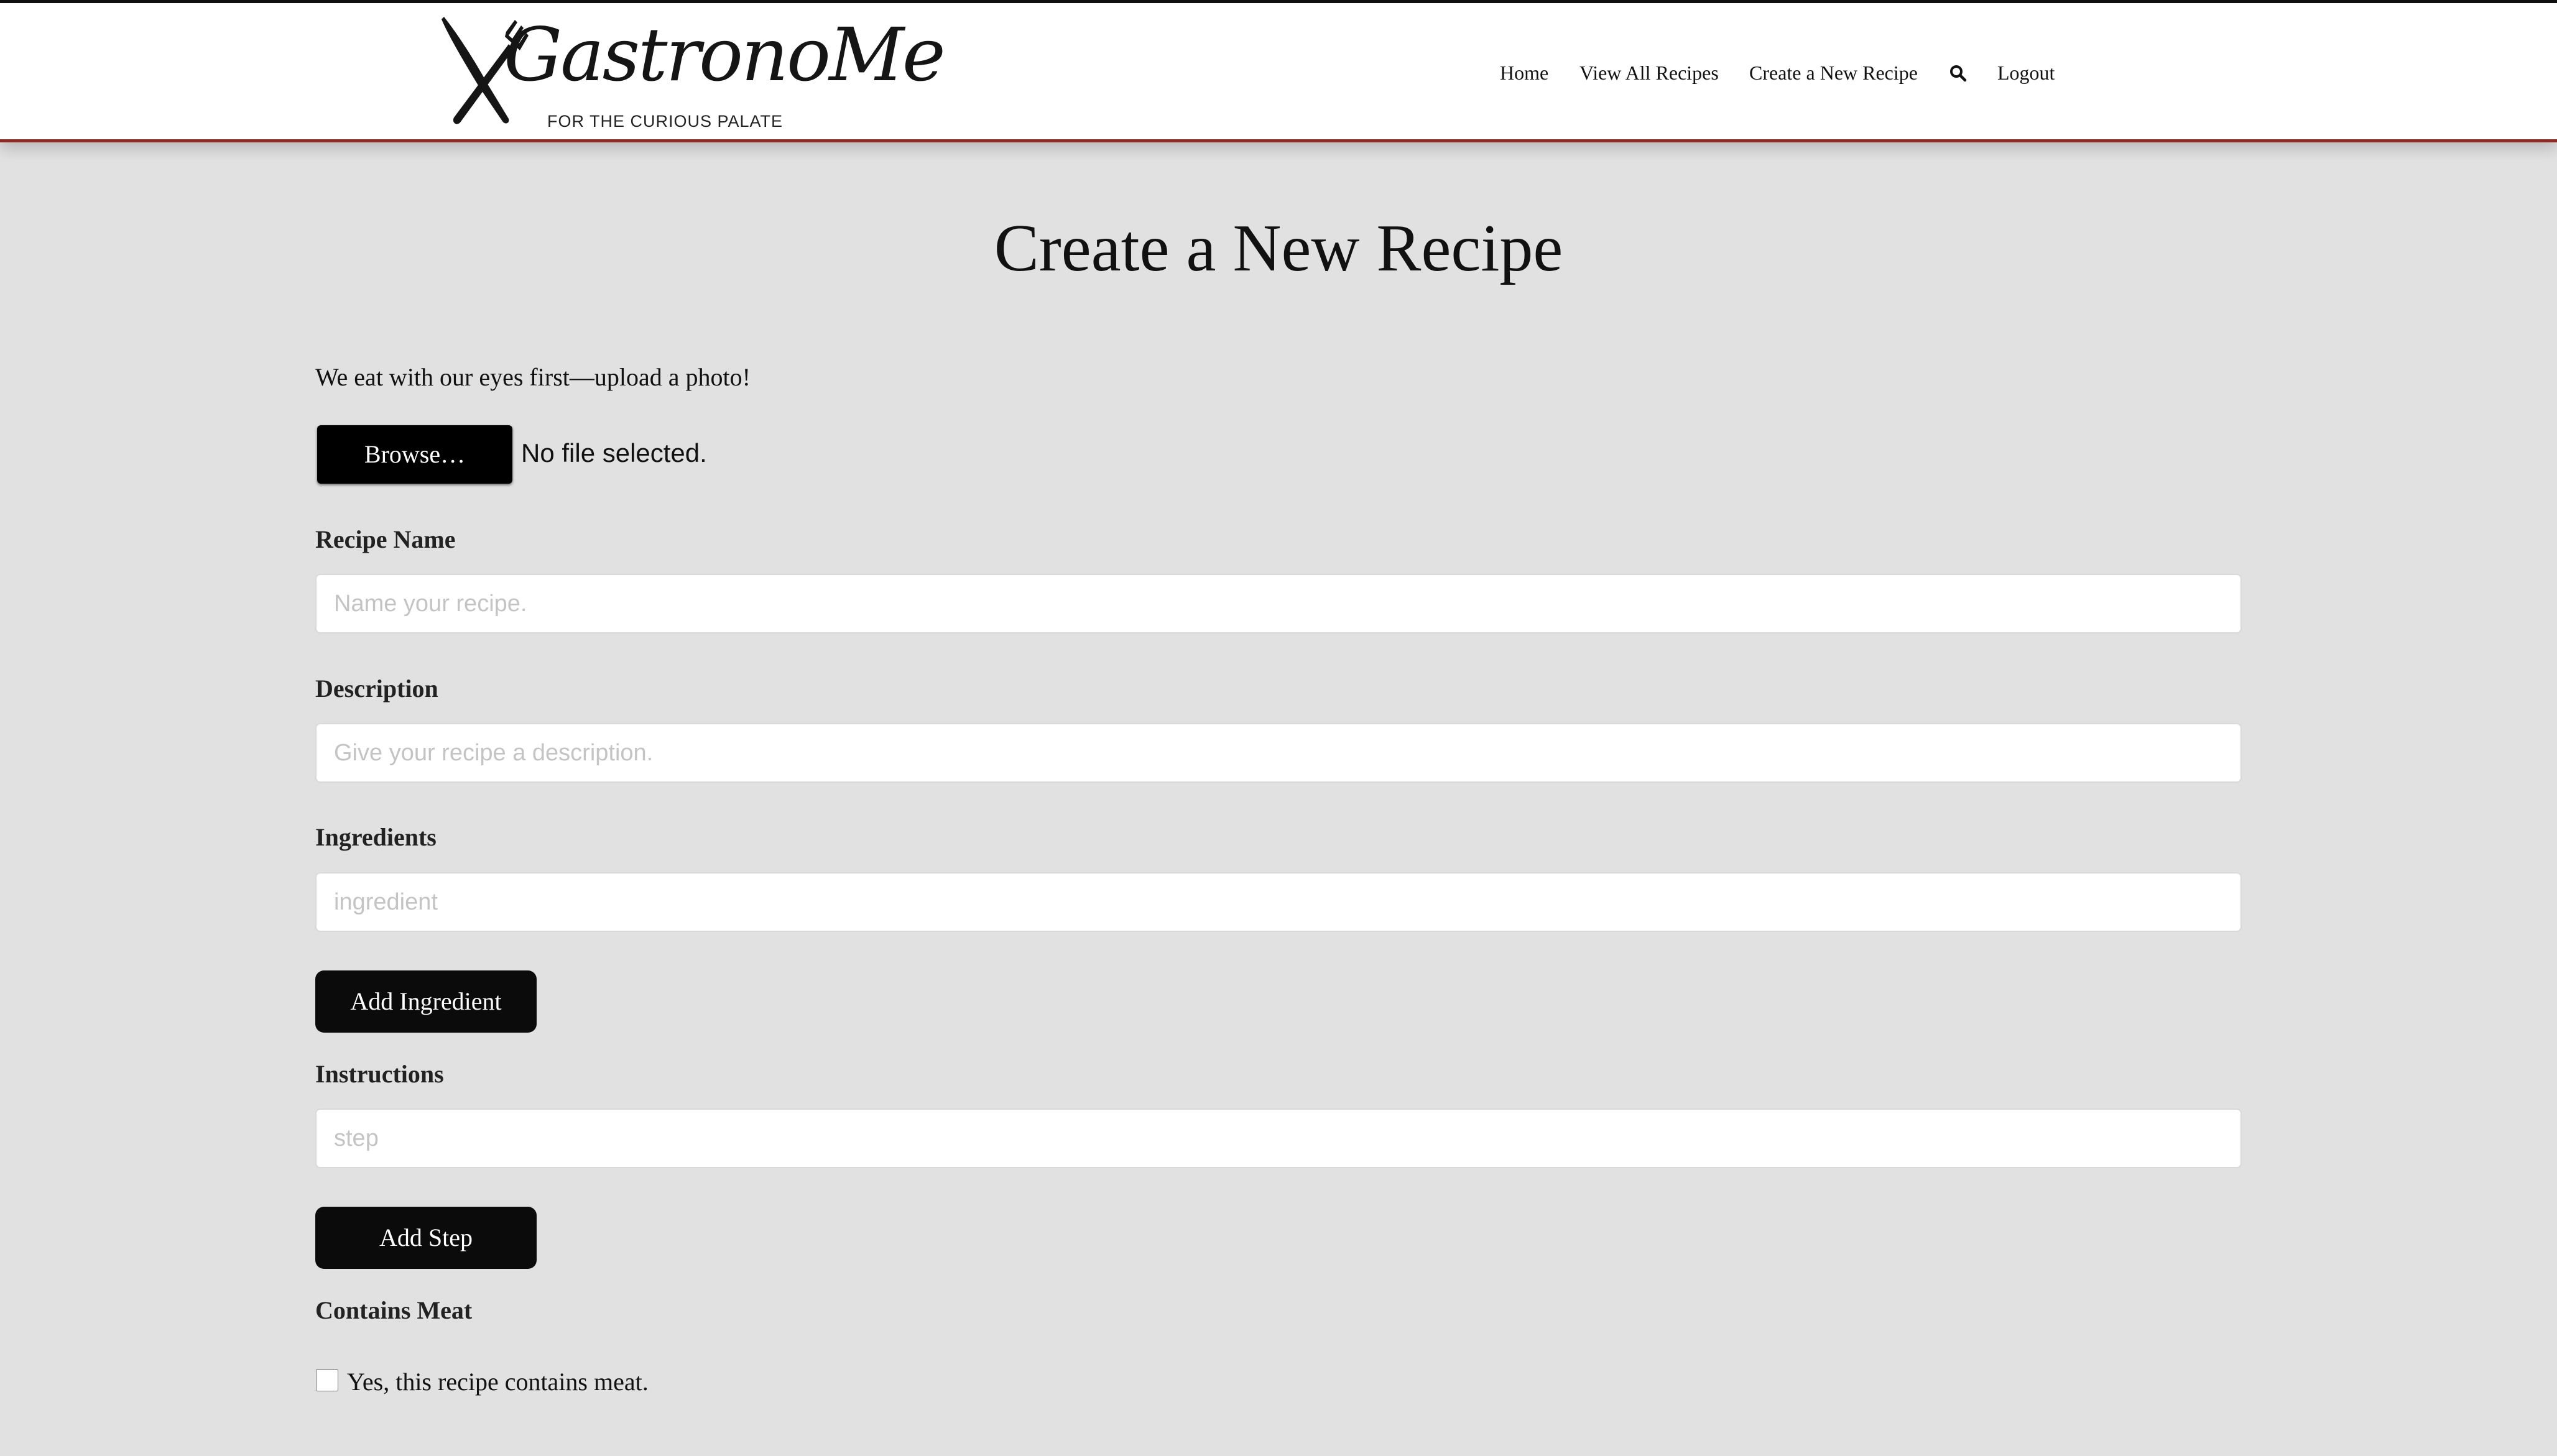 The width and height of the screenshot is (2557, 1456). I want to click on add-step-button: Add Step, so click(426, 1238).